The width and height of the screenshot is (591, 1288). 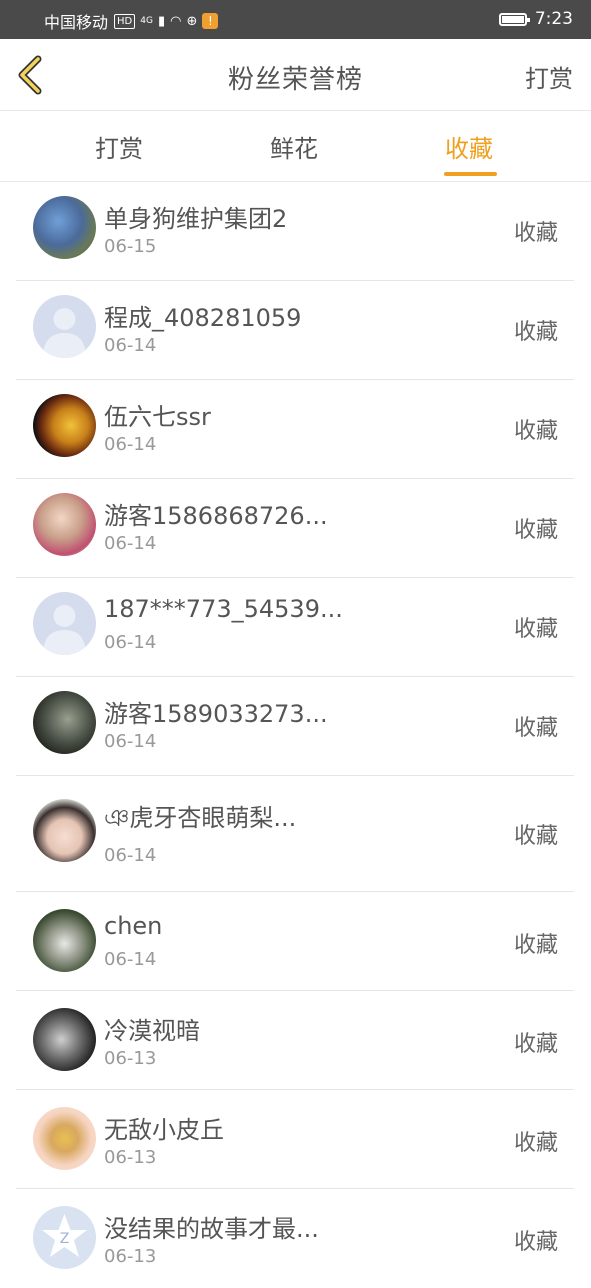 I want to click on list-item: 伍六七ssr 06-14 收藏, so click(x=295, y=429).